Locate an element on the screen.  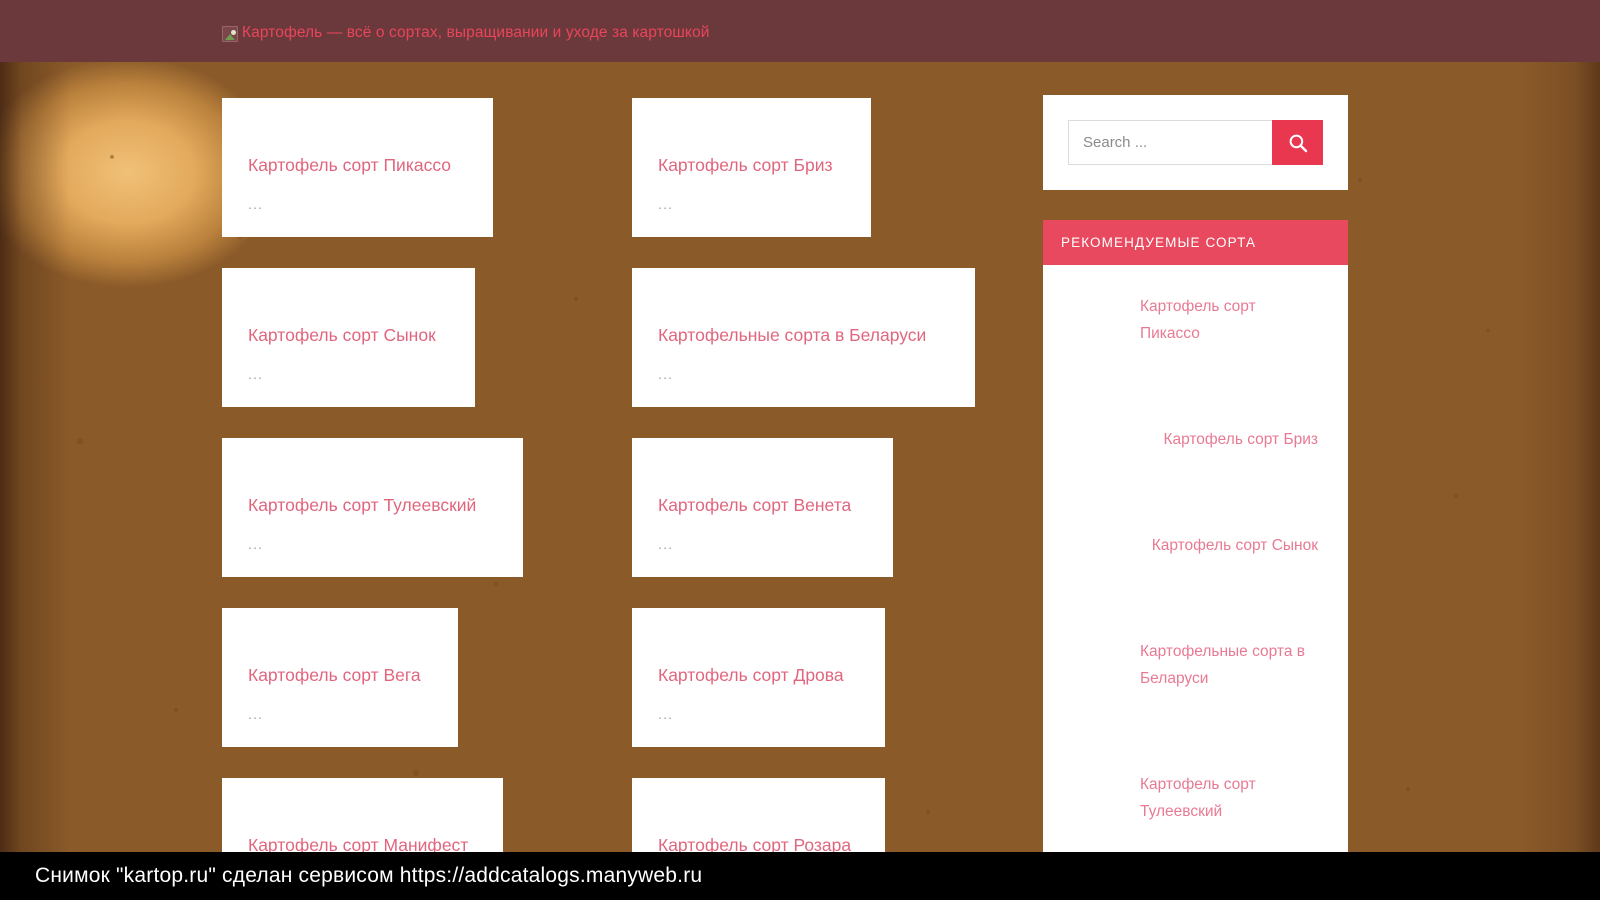
post-title: Картофель сорт Пикассо is located at coordinates (349, 165).